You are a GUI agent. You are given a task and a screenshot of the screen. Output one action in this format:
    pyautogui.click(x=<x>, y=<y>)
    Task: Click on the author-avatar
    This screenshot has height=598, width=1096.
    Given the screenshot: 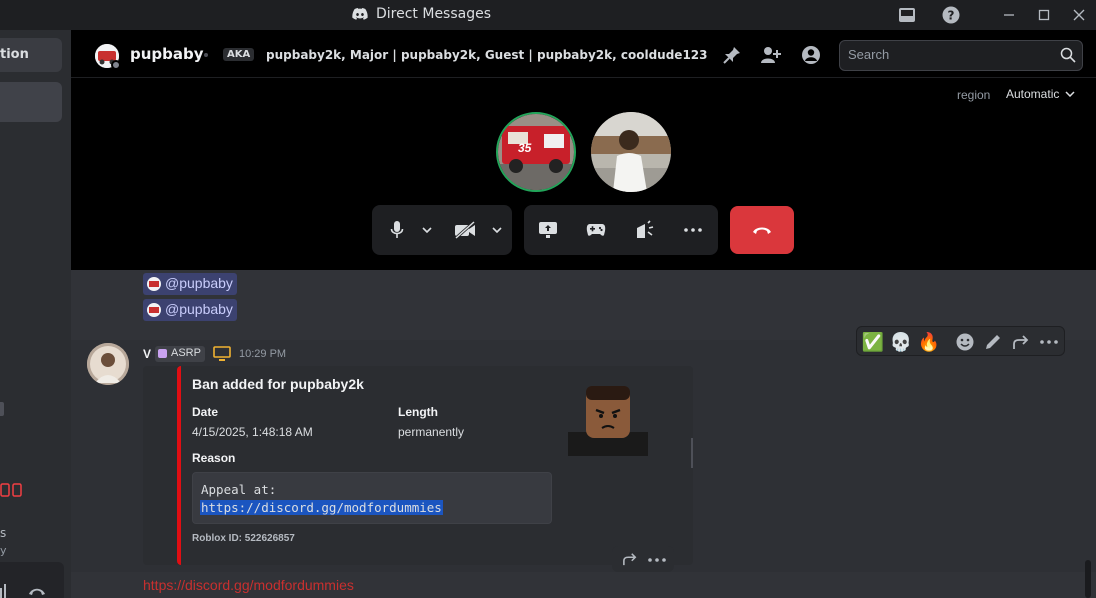 What is the action you would take?
    pyautogui.click(x=108, y=364)
    